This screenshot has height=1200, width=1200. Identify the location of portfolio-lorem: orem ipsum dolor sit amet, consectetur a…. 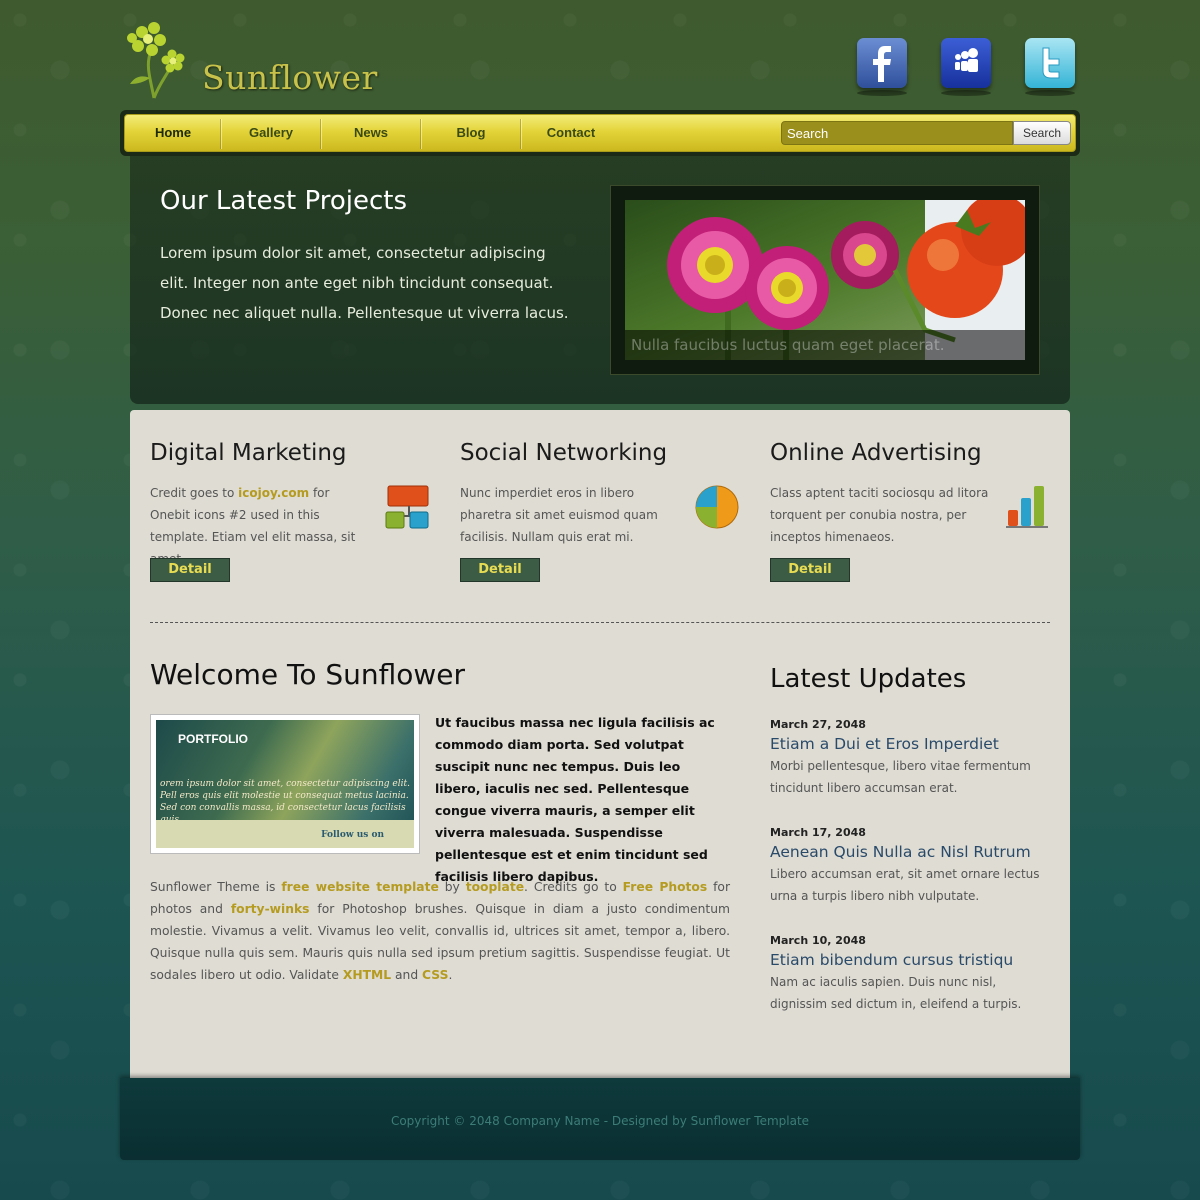
(285, 802).